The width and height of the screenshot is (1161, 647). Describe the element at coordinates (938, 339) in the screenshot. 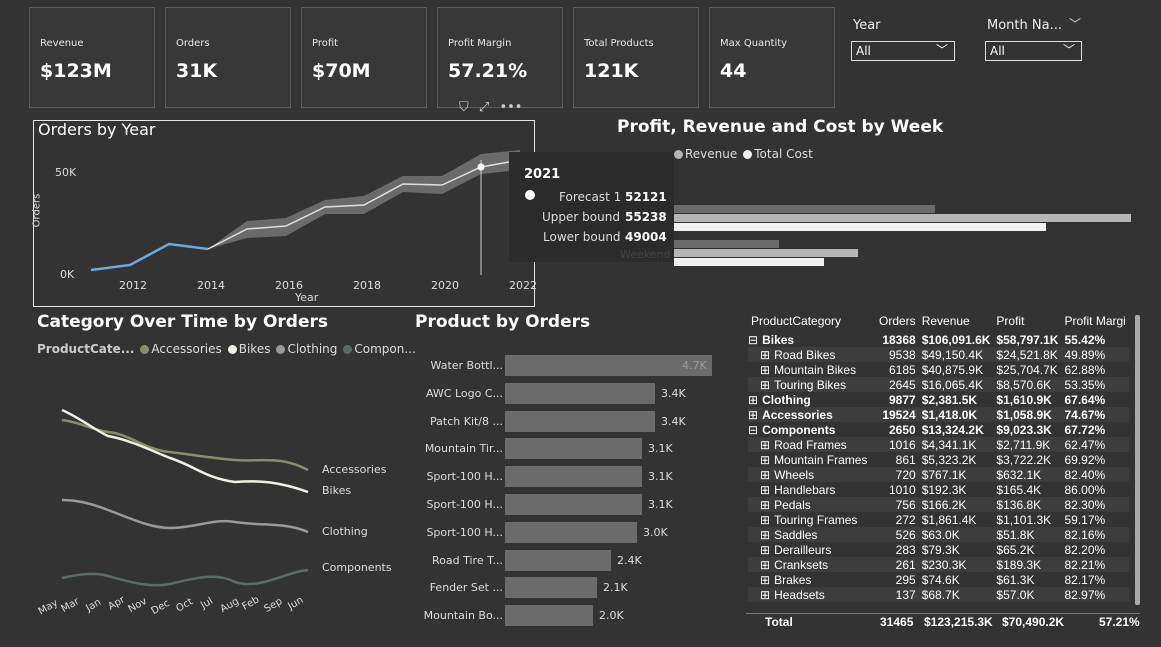

I see `table-row: ⊟ Bikes 18368 $106,091.6K $58,797.1K 55.42%` at that location.